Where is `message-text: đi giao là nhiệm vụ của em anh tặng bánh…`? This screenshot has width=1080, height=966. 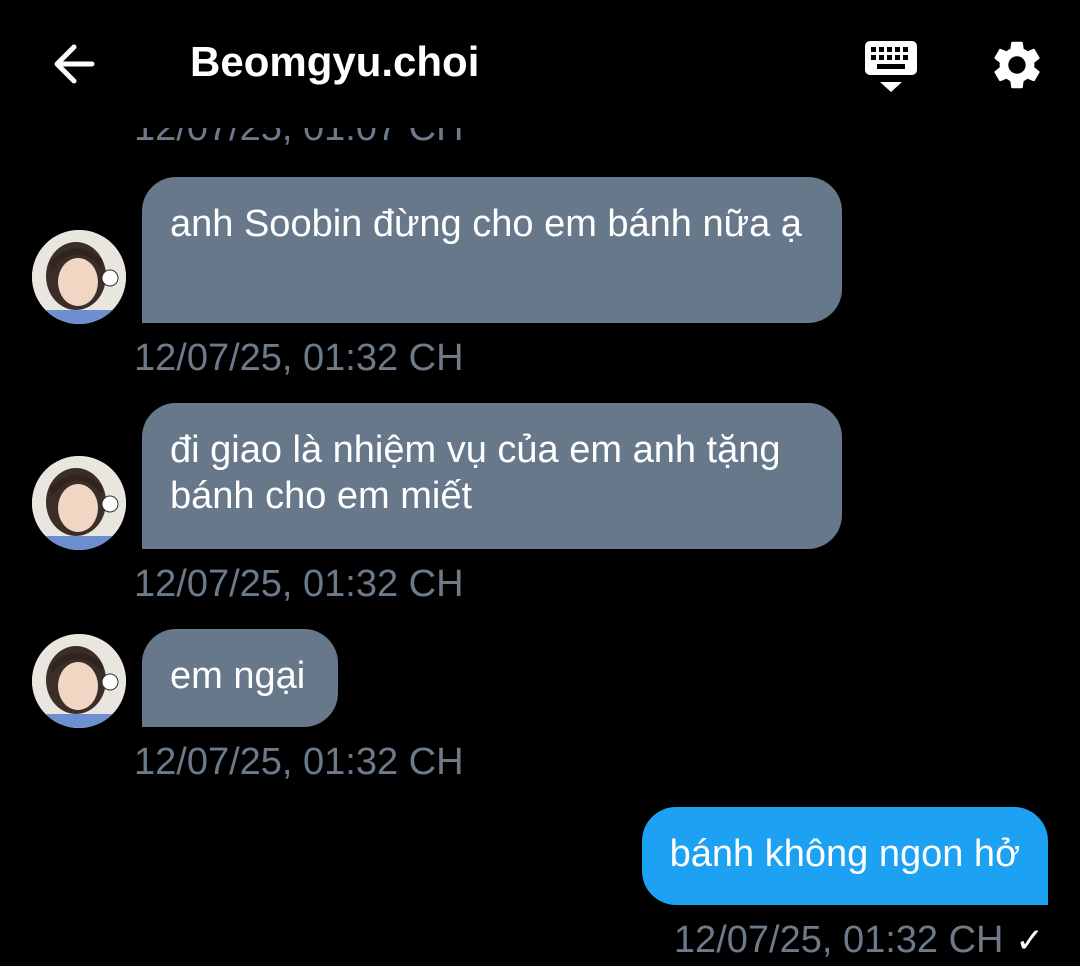
message-text: đi giao là nhiệm vụ của em anh tặng bánh… is located at coordinates (475, 473).